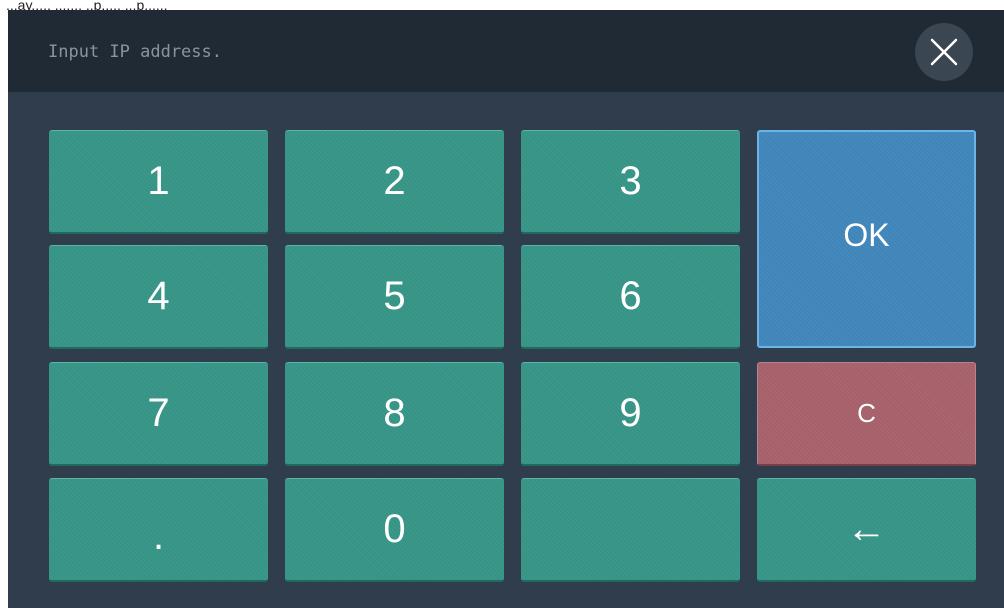 The height and width of the screenshot is (608, 1004). I want to click on close-icon, so click(944, 52).